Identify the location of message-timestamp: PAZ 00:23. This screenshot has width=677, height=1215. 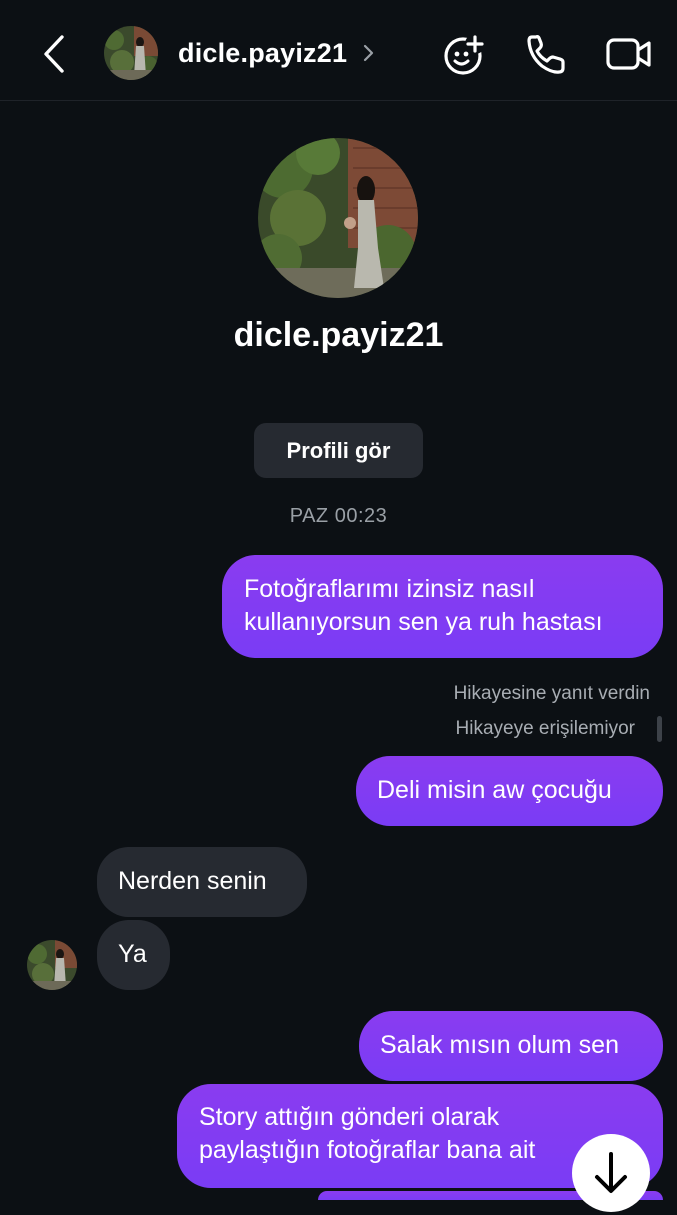
(338, 516).